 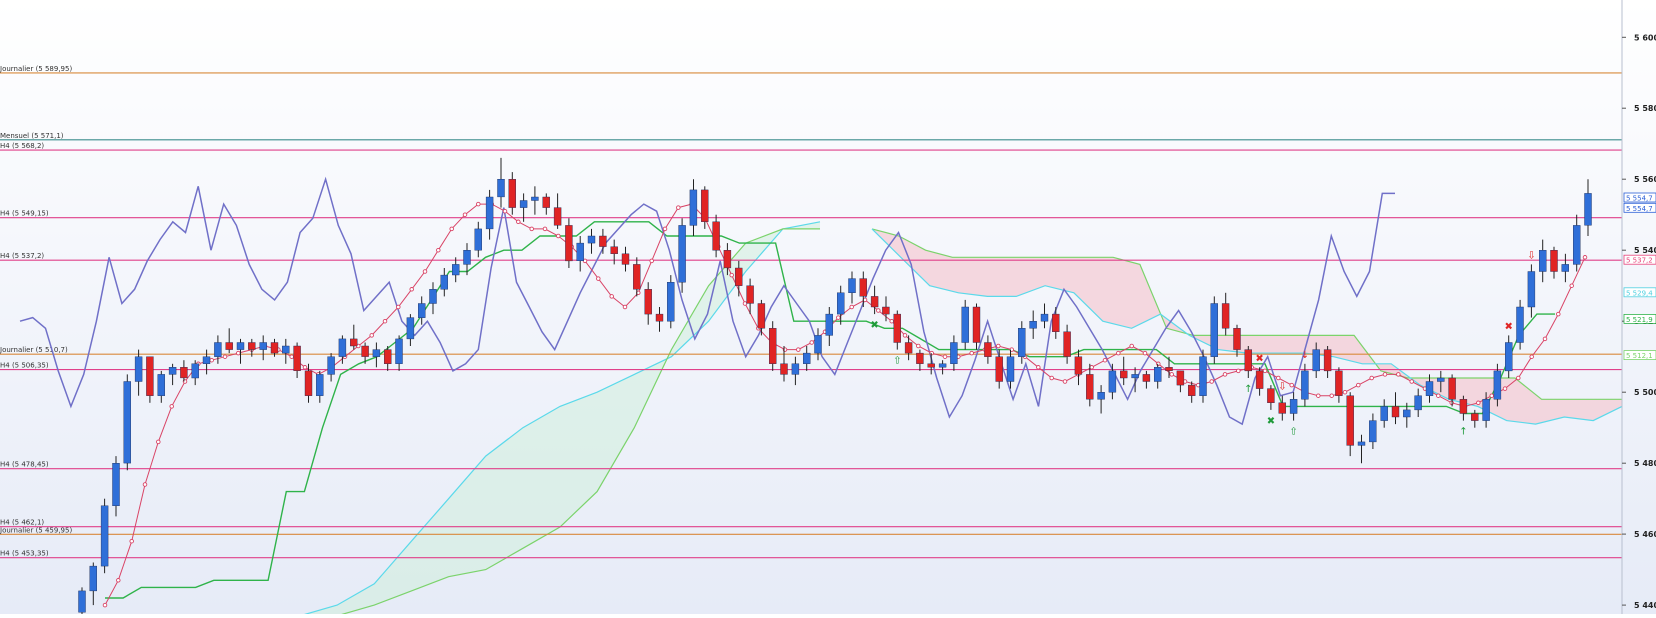 I want to click on price-tag-label: 5 512,1, so click(x=1639, y=356).